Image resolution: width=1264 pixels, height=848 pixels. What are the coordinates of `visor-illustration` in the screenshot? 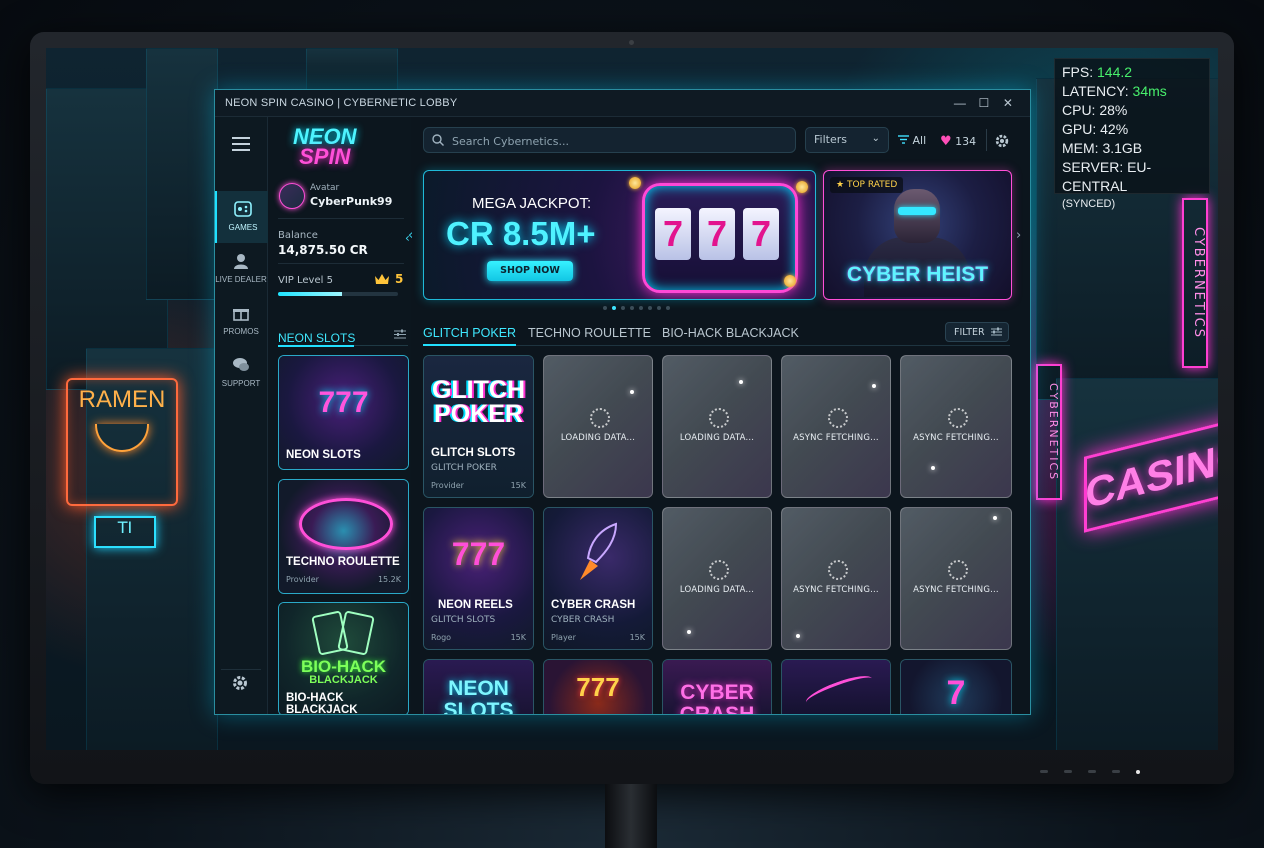 It's located at (917, 211).